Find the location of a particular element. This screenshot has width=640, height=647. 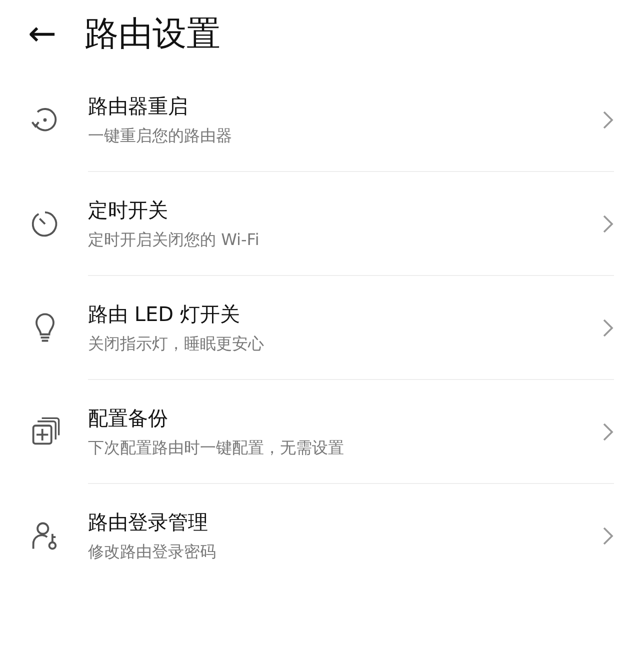

item-subtitle: 定时开启关闭您的 Wi-Fi is located at coordinates (174, 240).